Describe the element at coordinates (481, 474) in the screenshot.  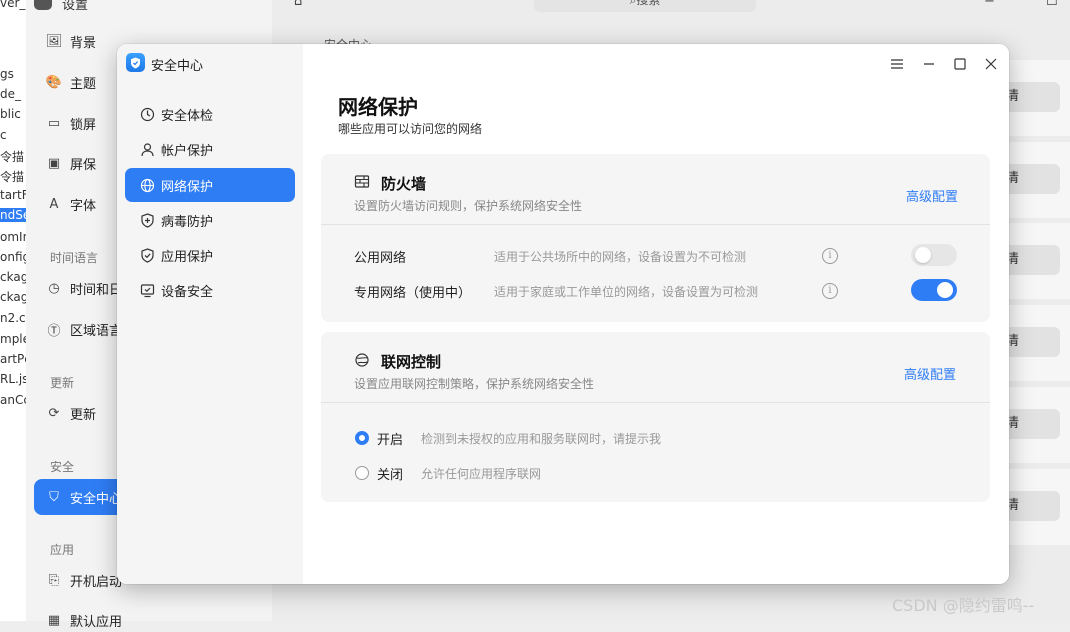
I see `radio-disable-desc: 允许任何应用程序联网` at that location.